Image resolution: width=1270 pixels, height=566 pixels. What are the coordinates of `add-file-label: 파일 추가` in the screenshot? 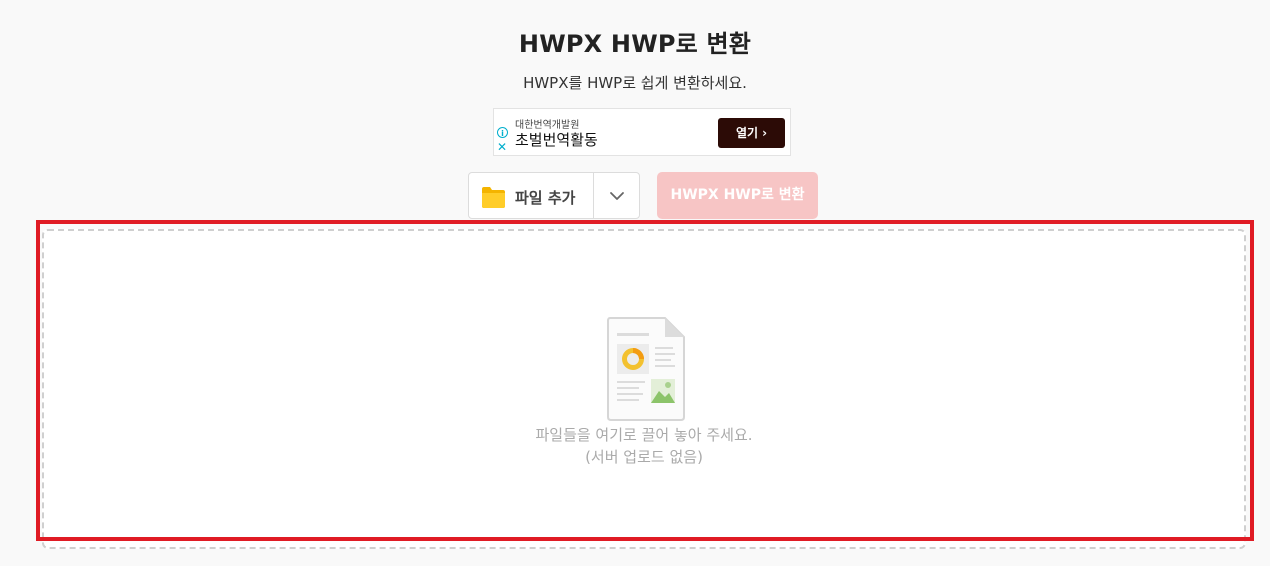 It's located at (545, 198).